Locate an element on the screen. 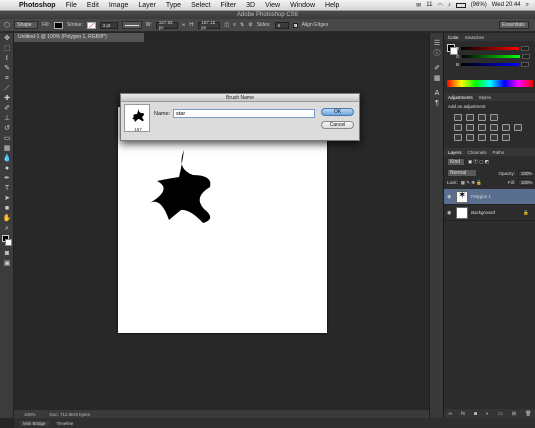  gear-icon: ⚙ is located at coordinates (250, 25).